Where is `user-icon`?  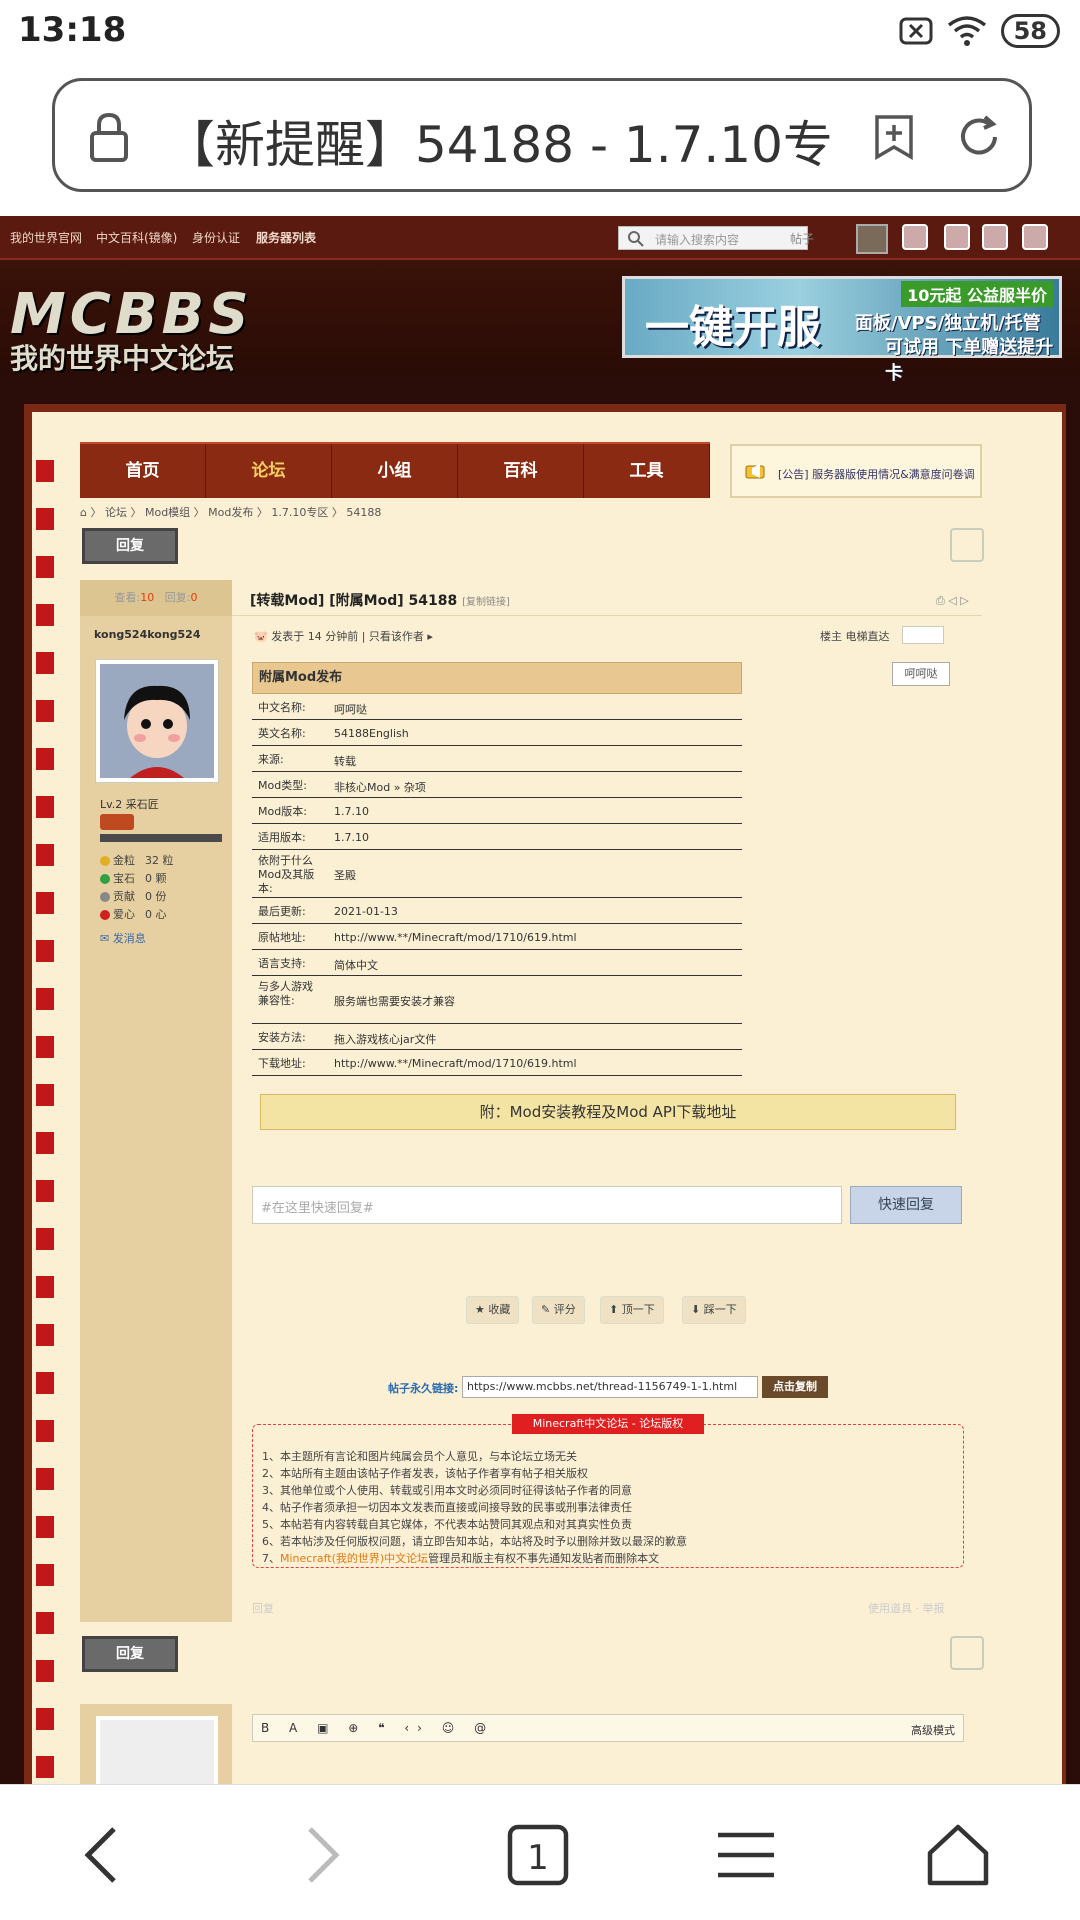
user-icon is located at coordinates (995, 237).